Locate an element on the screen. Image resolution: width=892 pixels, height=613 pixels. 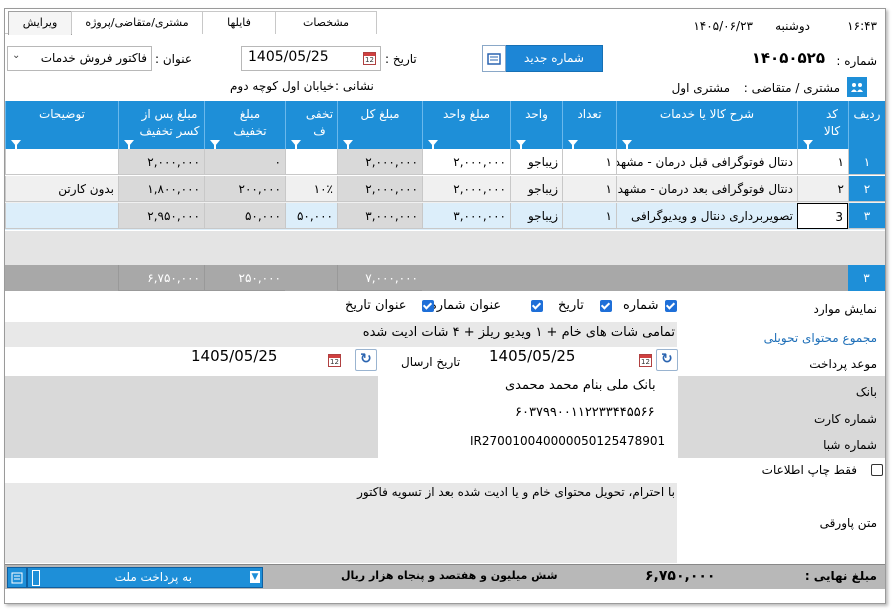
col-header-code: کد کالا is located at coordinates (822, 125).